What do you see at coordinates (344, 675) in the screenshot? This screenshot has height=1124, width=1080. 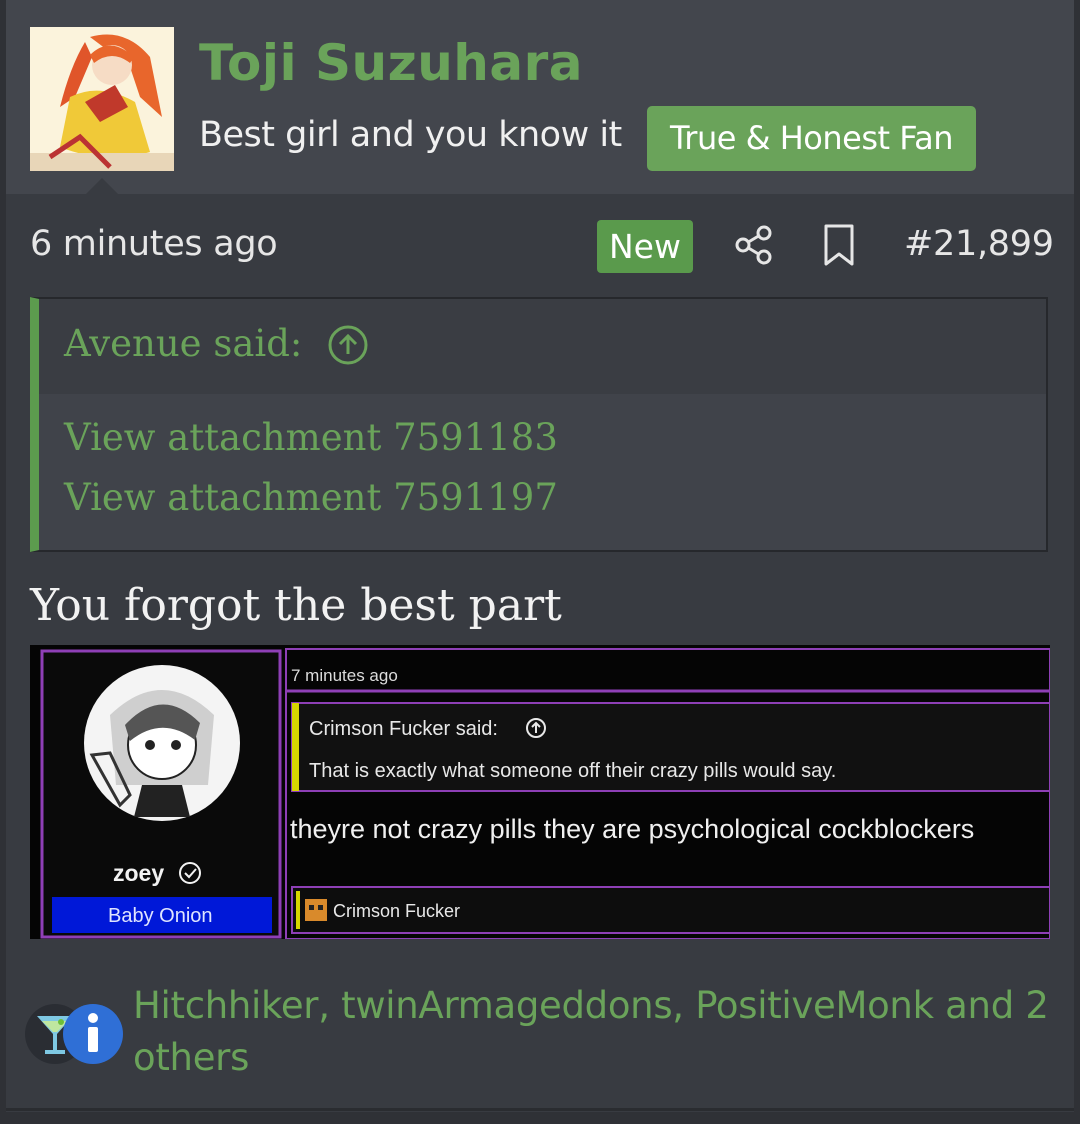 I see `embed-timestamp: 7 minutes ago` at bounding box center [344, 675].